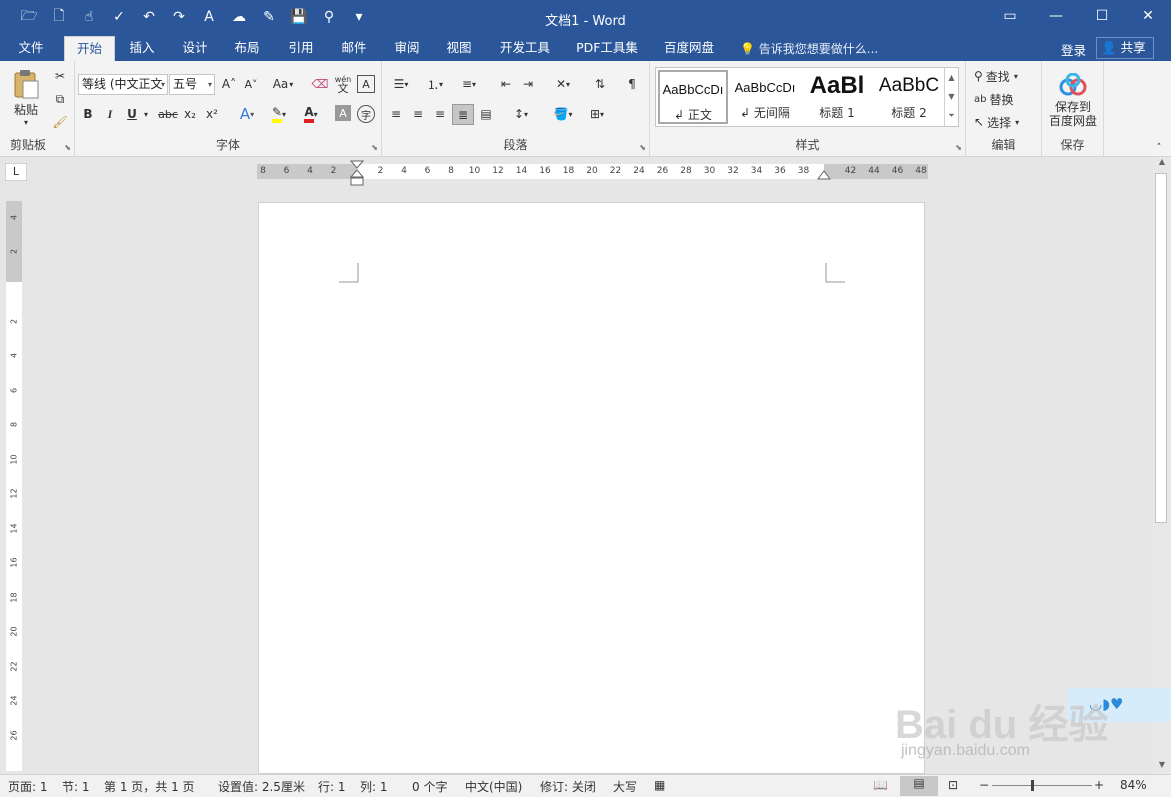 Image resolution: width=1171 pixels, height=797 pixels. Describe the element at coordinates (463, 114) in the screenshot. I see `justify-icon: ≣` at that location.